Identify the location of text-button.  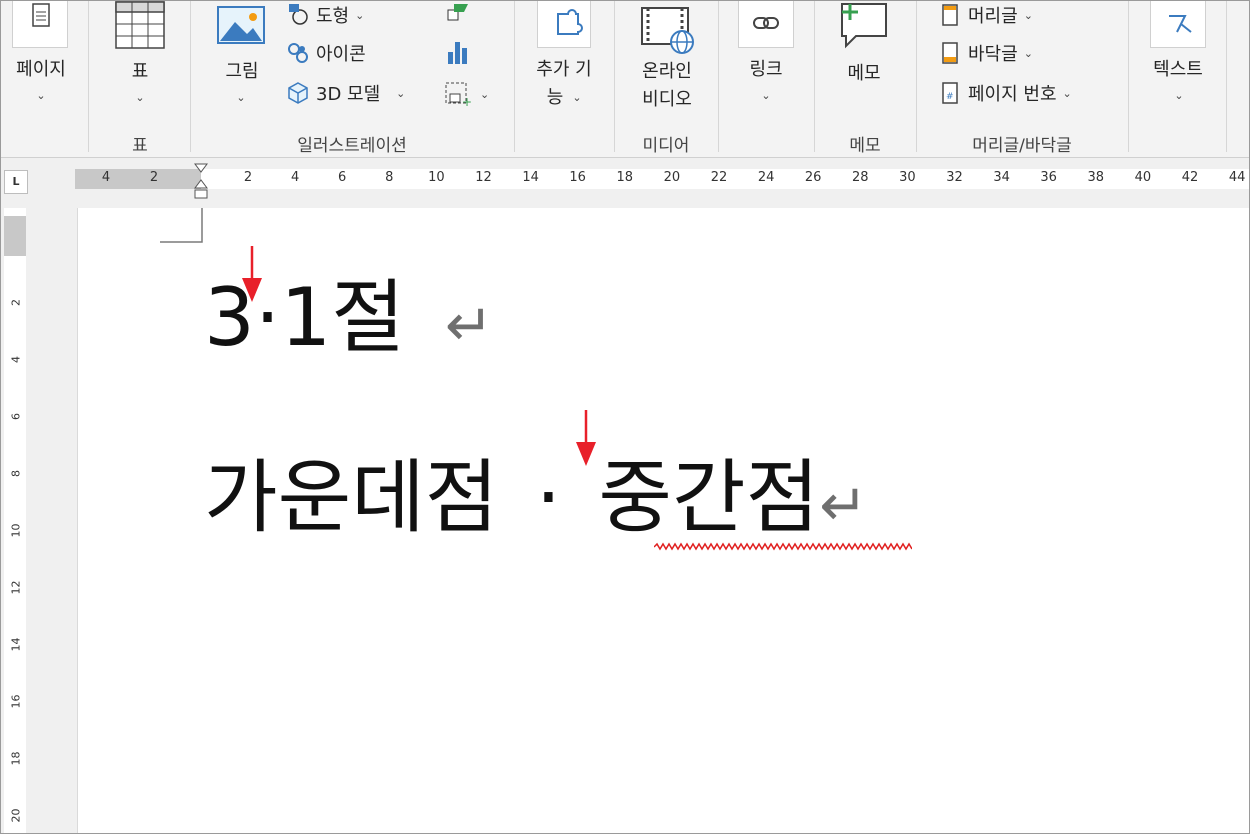
(1178, 24).